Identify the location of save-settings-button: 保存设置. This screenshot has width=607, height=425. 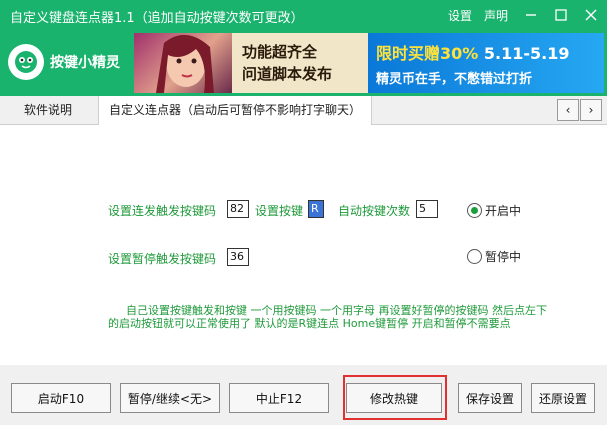
(490, 398).